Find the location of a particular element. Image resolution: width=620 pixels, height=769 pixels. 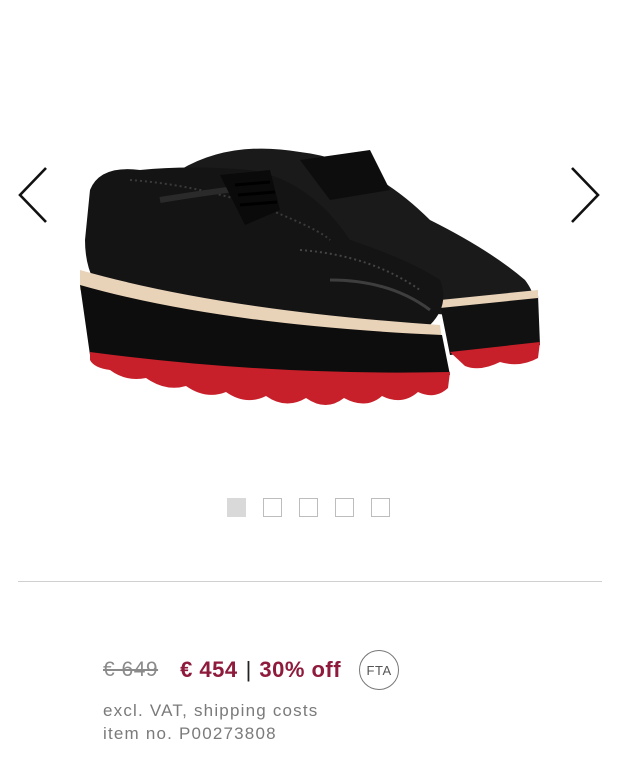

next-image-button is located at coordinates (586, 195).